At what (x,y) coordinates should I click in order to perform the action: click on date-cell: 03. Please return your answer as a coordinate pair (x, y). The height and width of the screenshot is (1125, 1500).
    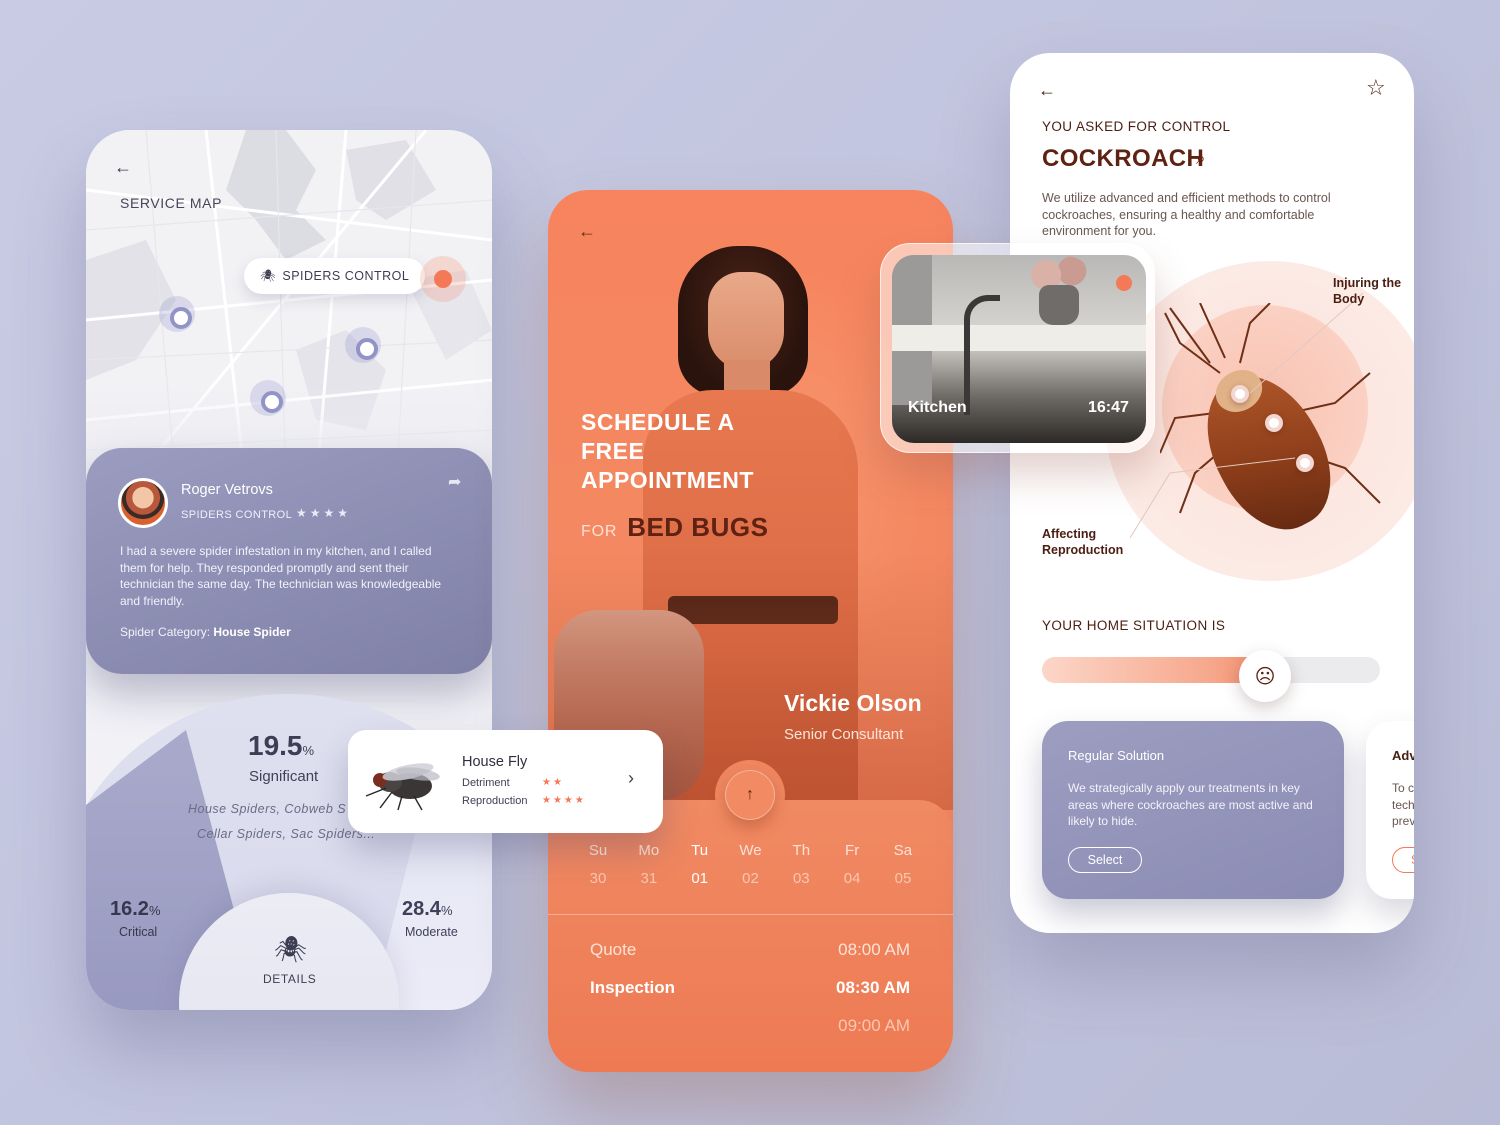
    Looking at the image, I should click on (801, 878).